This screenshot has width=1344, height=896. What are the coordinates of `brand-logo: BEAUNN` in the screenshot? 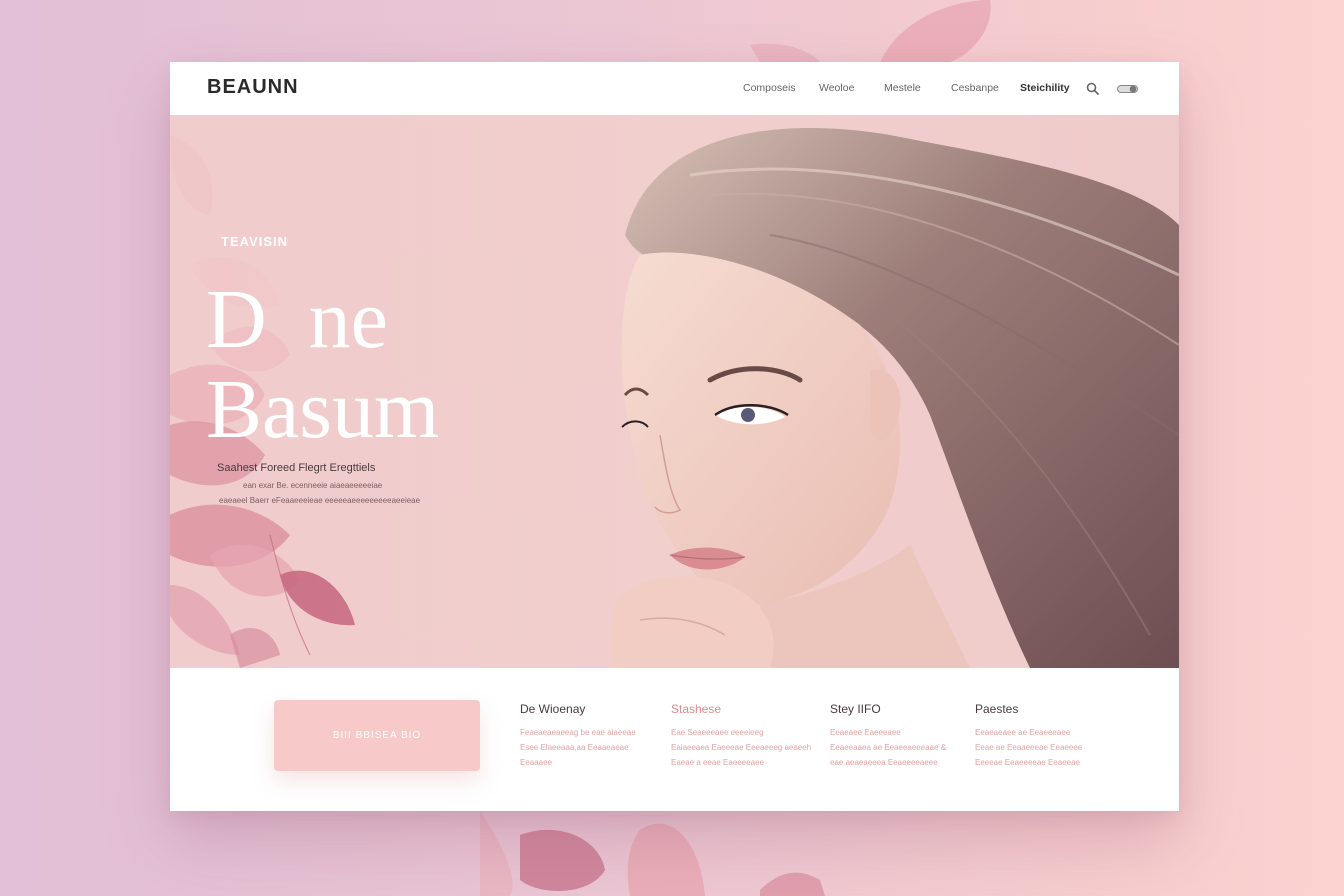 It's located at (253, 87).